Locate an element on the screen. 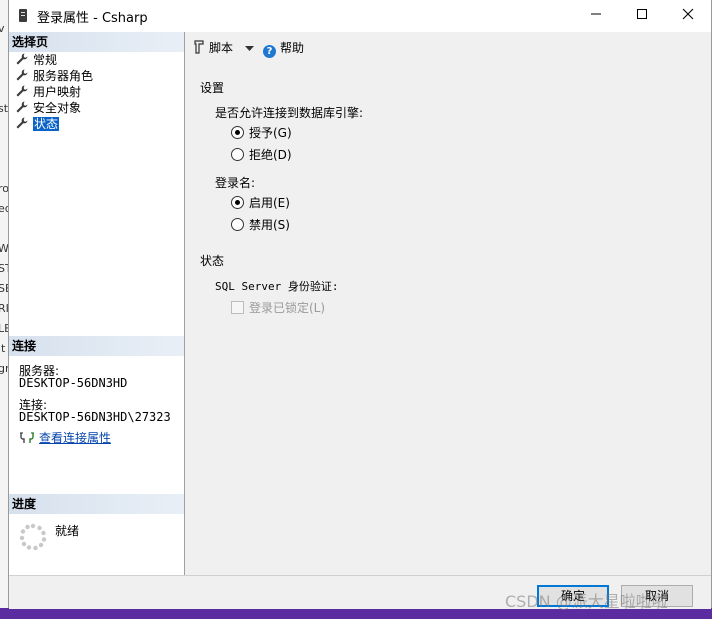  bg-fragment: LE is located at coordinates (4, 328).